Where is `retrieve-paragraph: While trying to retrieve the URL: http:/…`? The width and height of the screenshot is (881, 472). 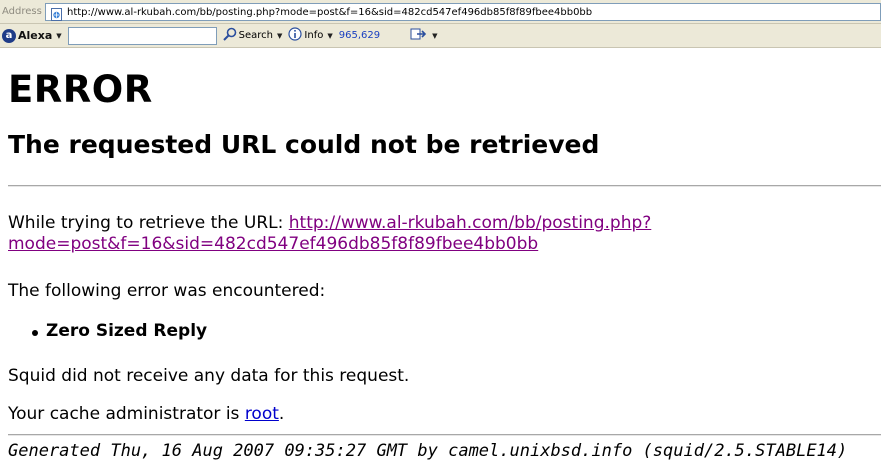 retrieve-paragraph: While trying to retrieve the URL: http:/… is located at coordinates (438, 234).